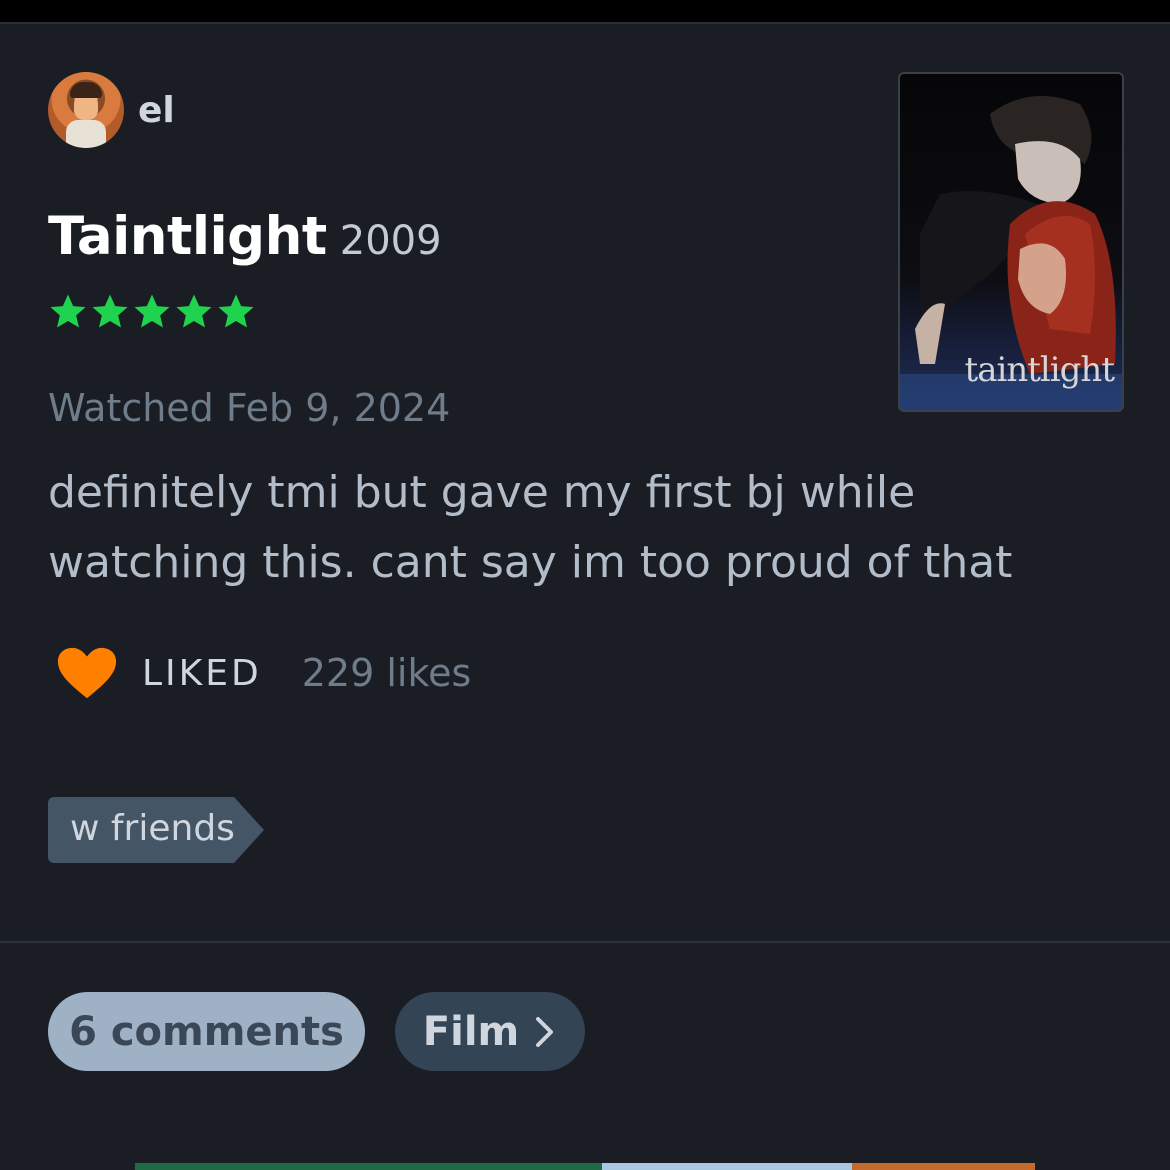 The image size is (1170, 1170). Describe the element at coordinates (187, 236) in the screenshot. I see `film-title: Taintlight` at that location.